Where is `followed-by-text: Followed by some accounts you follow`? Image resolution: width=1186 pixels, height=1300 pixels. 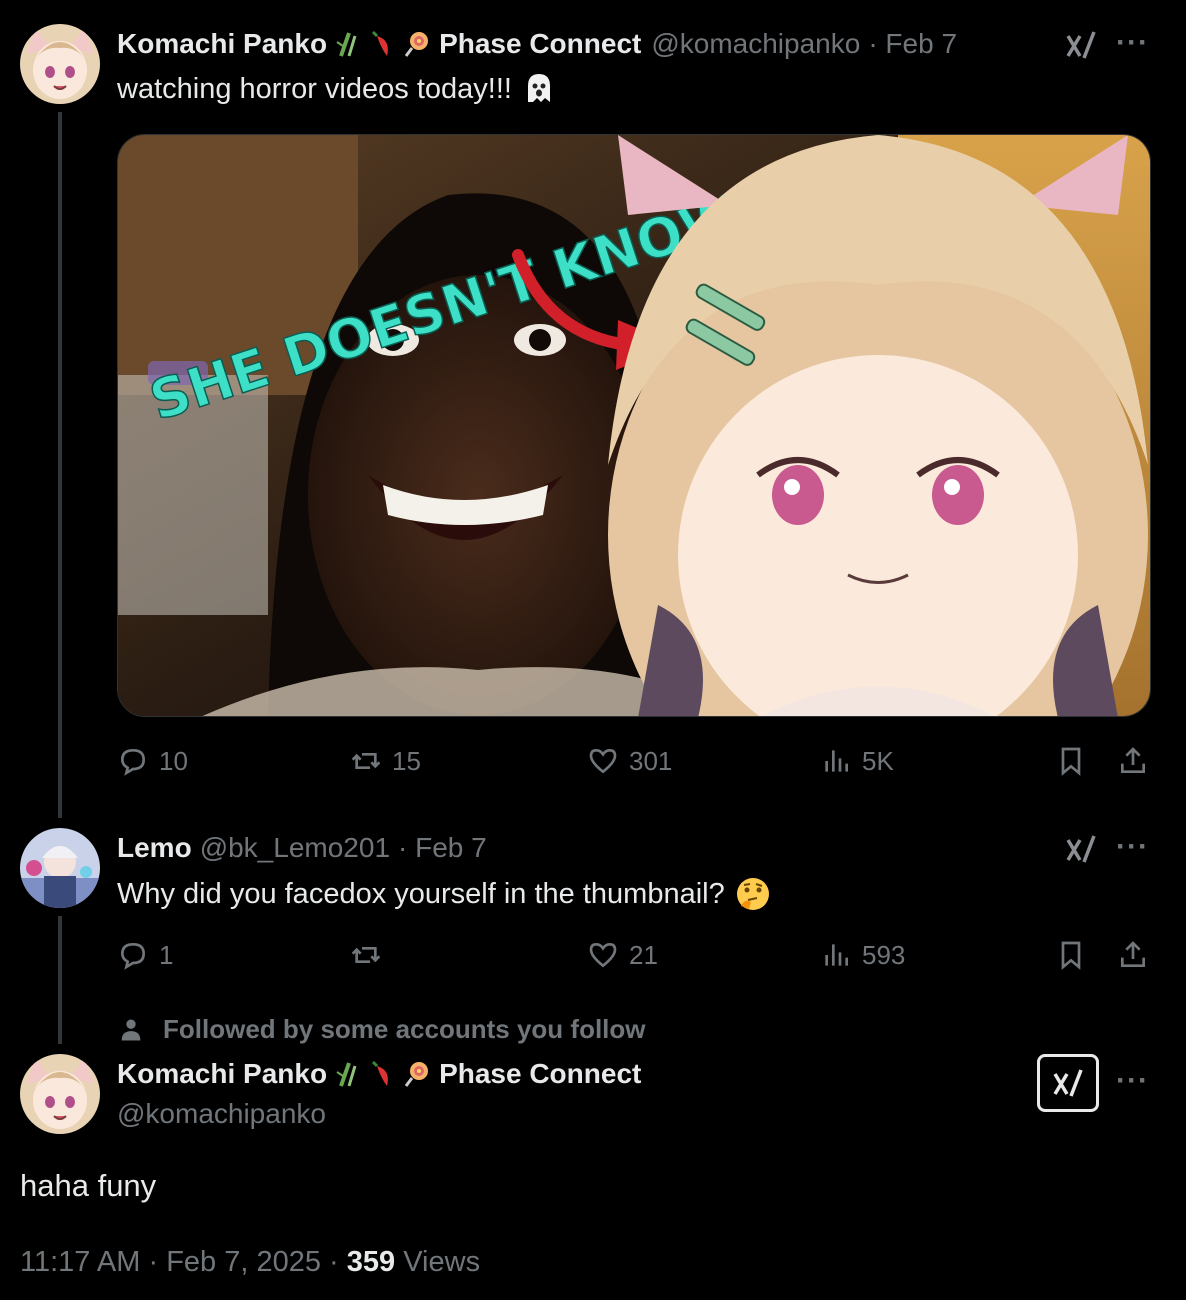
followed-by-text: Followed by some accounts you follow is located at coordinates (404, 1029).